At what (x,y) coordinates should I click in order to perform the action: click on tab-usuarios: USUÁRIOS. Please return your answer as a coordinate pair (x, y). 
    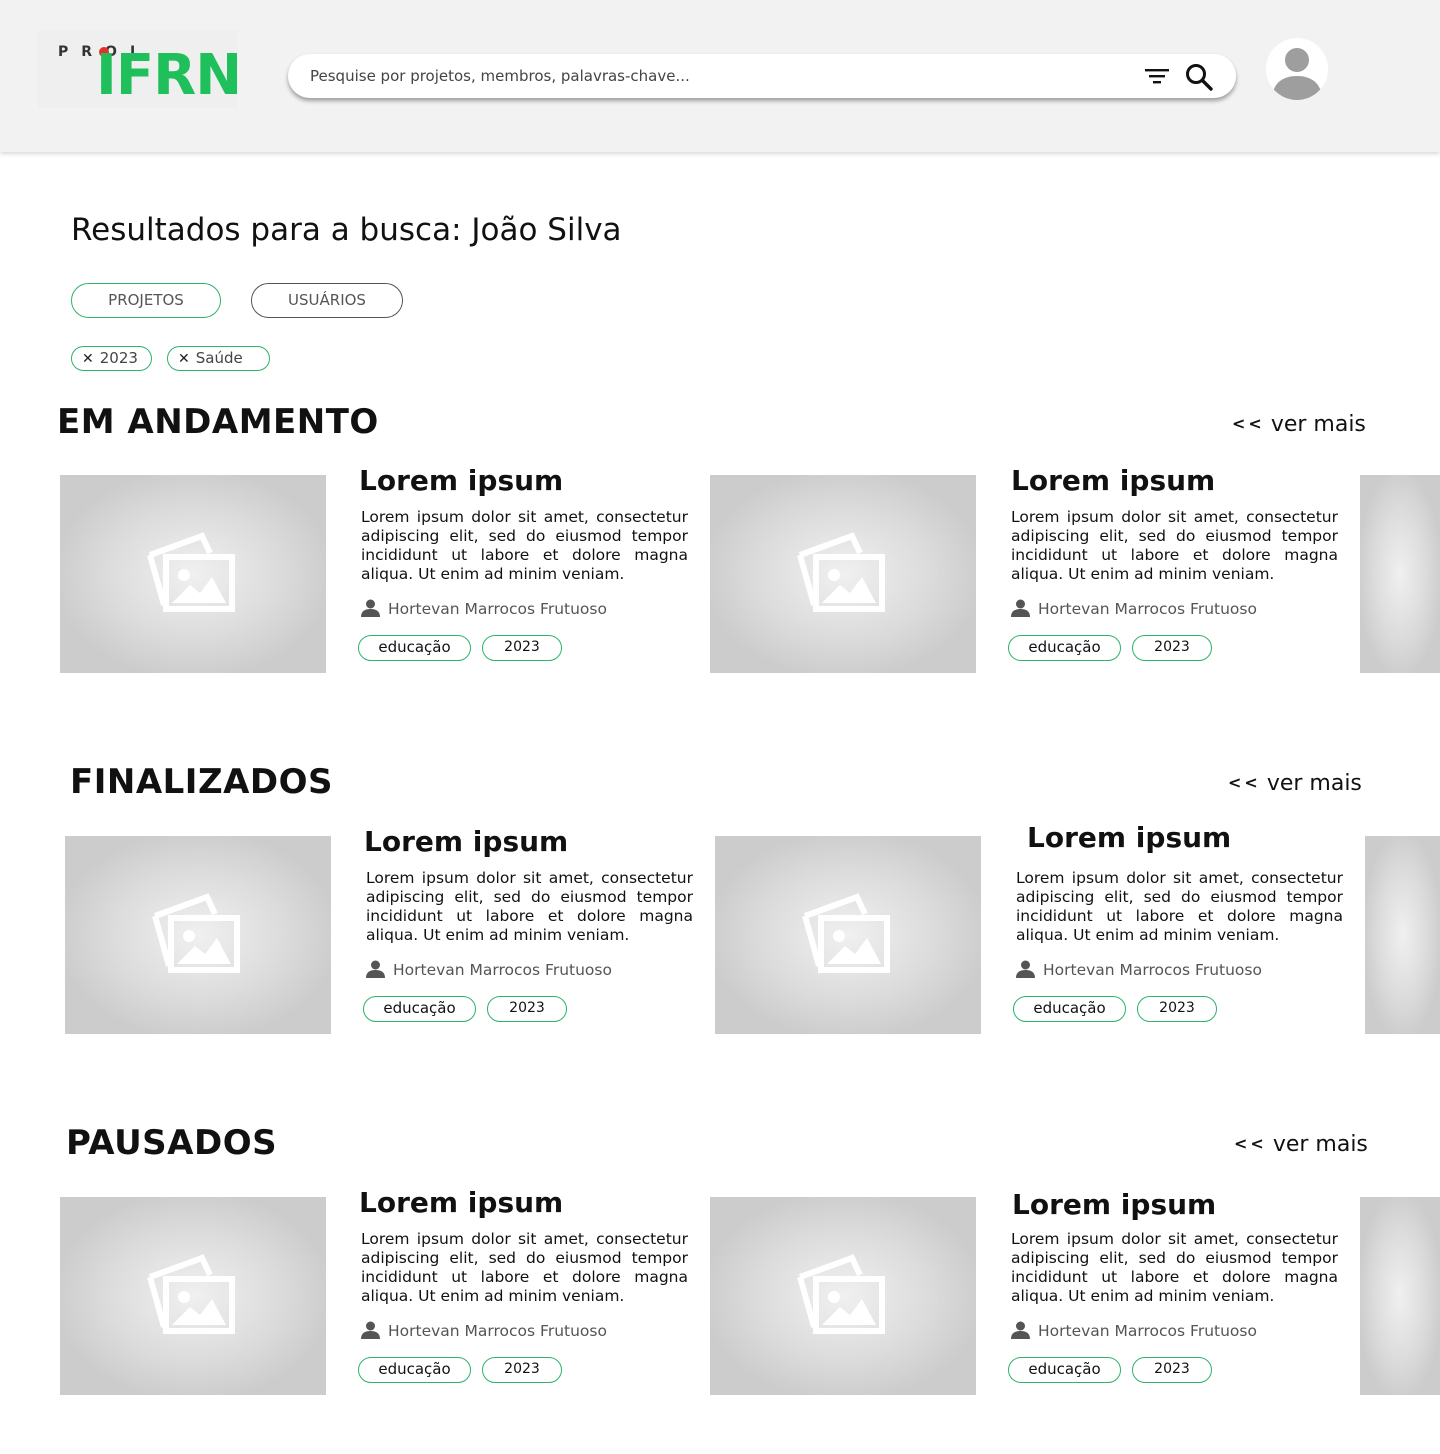
    Looking at the image, I should click on (327, 300).